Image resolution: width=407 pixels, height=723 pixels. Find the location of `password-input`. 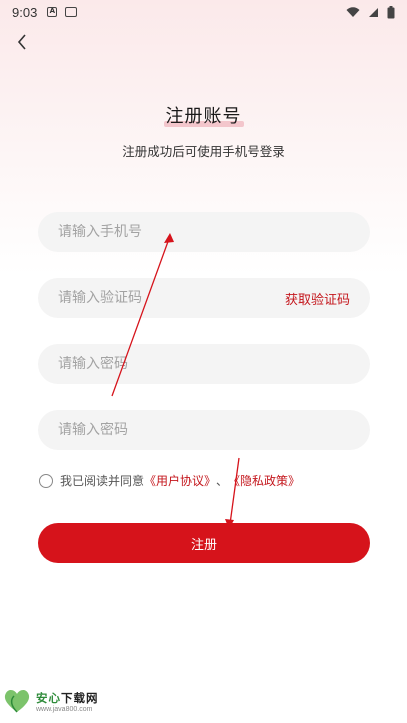

password-input is located at coordinates (204, 364).